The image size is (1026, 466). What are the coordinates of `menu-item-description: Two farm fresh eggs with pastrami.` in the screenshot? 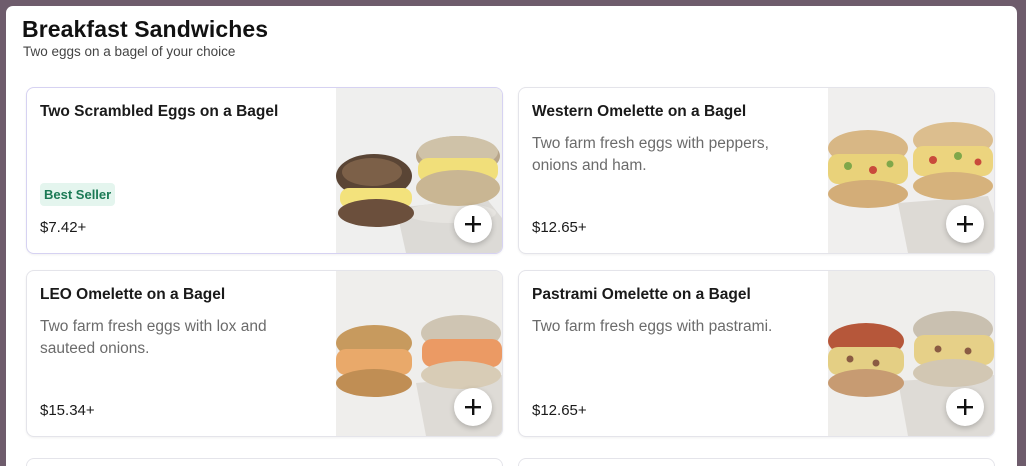 It's located at (652, 326).